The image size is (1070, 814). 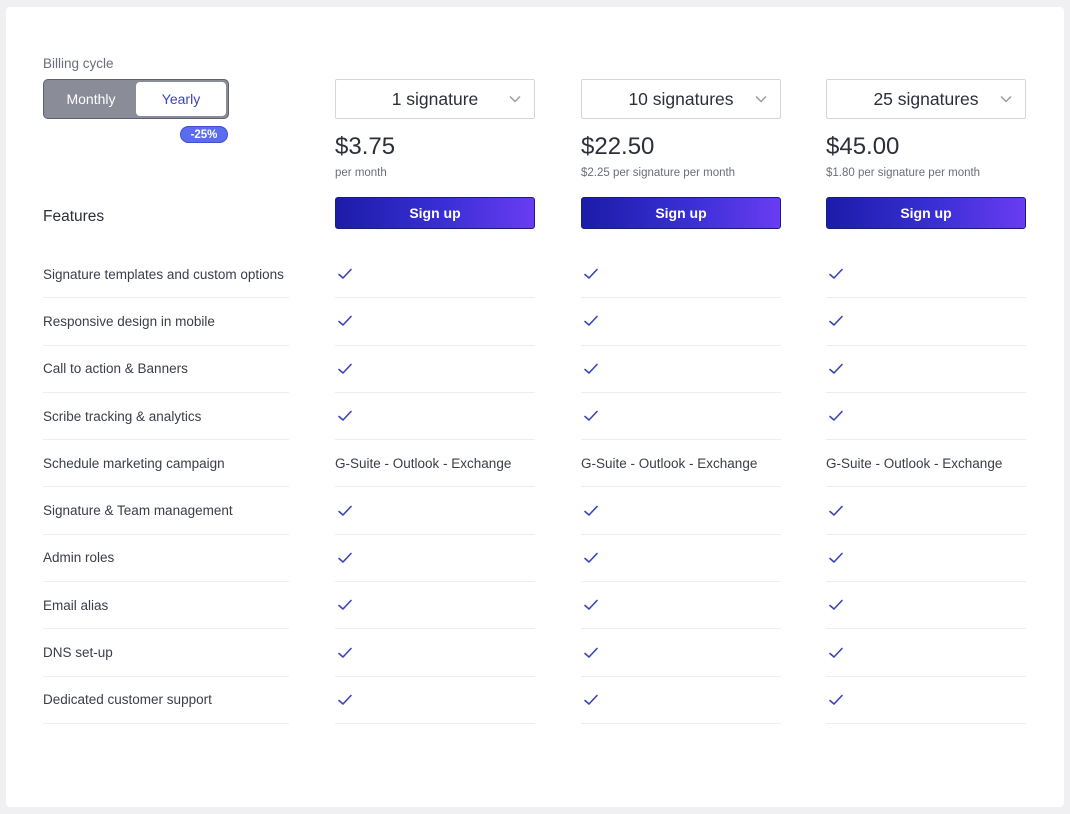 What do you see at coordinates (926, 213) in the screenshot?
I see `plan-3-signup-button: Sign up` at bounding box center [926, 213].